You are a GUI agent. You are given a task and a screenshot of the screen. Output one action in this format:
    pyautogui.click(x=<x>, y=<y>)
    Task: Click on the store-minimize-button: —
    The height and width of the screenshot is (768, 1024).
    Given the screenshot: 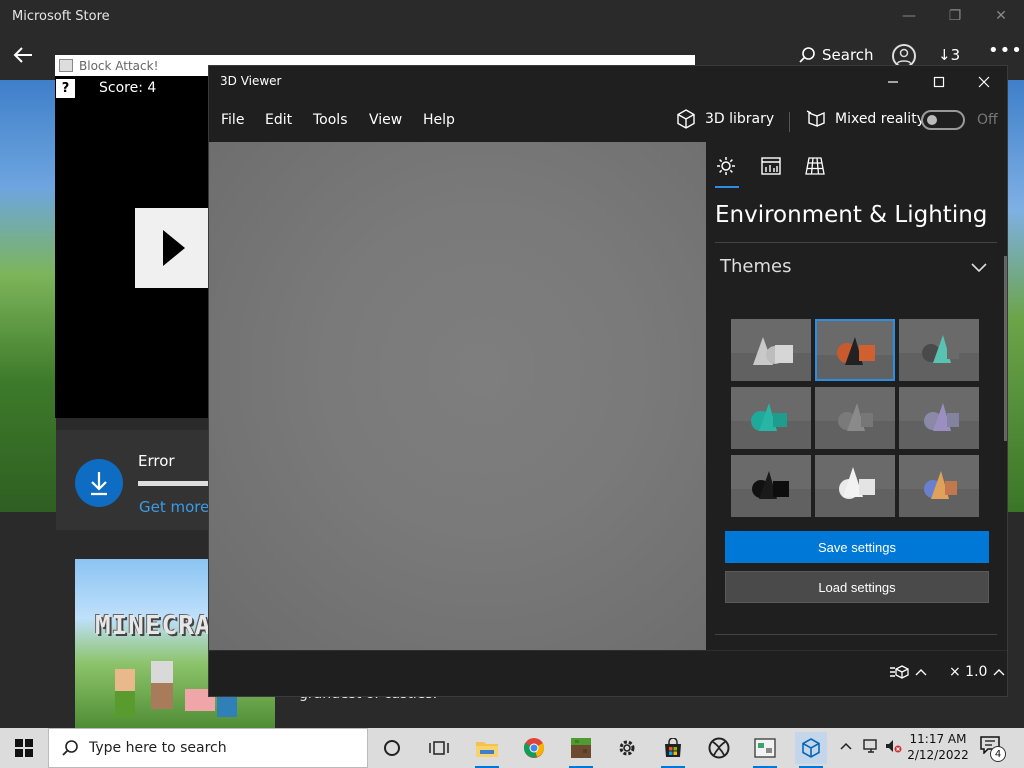 What is the action you would take?
    pyautogui.click(x=909, y=16)
    